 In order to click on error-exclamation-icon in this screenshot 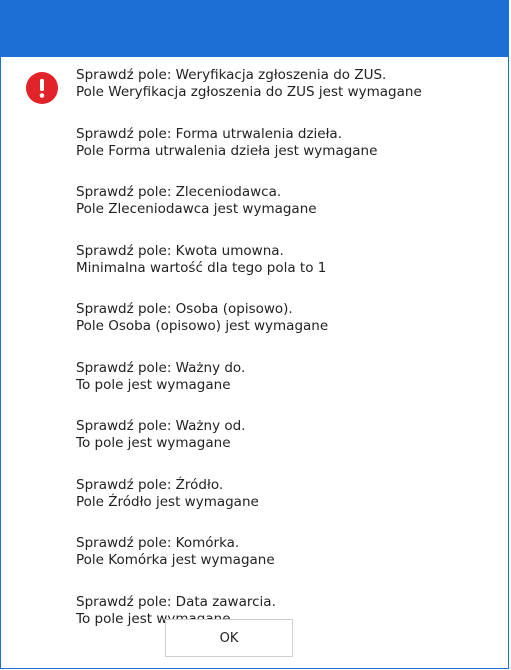, I will do `click(42, 88)`.